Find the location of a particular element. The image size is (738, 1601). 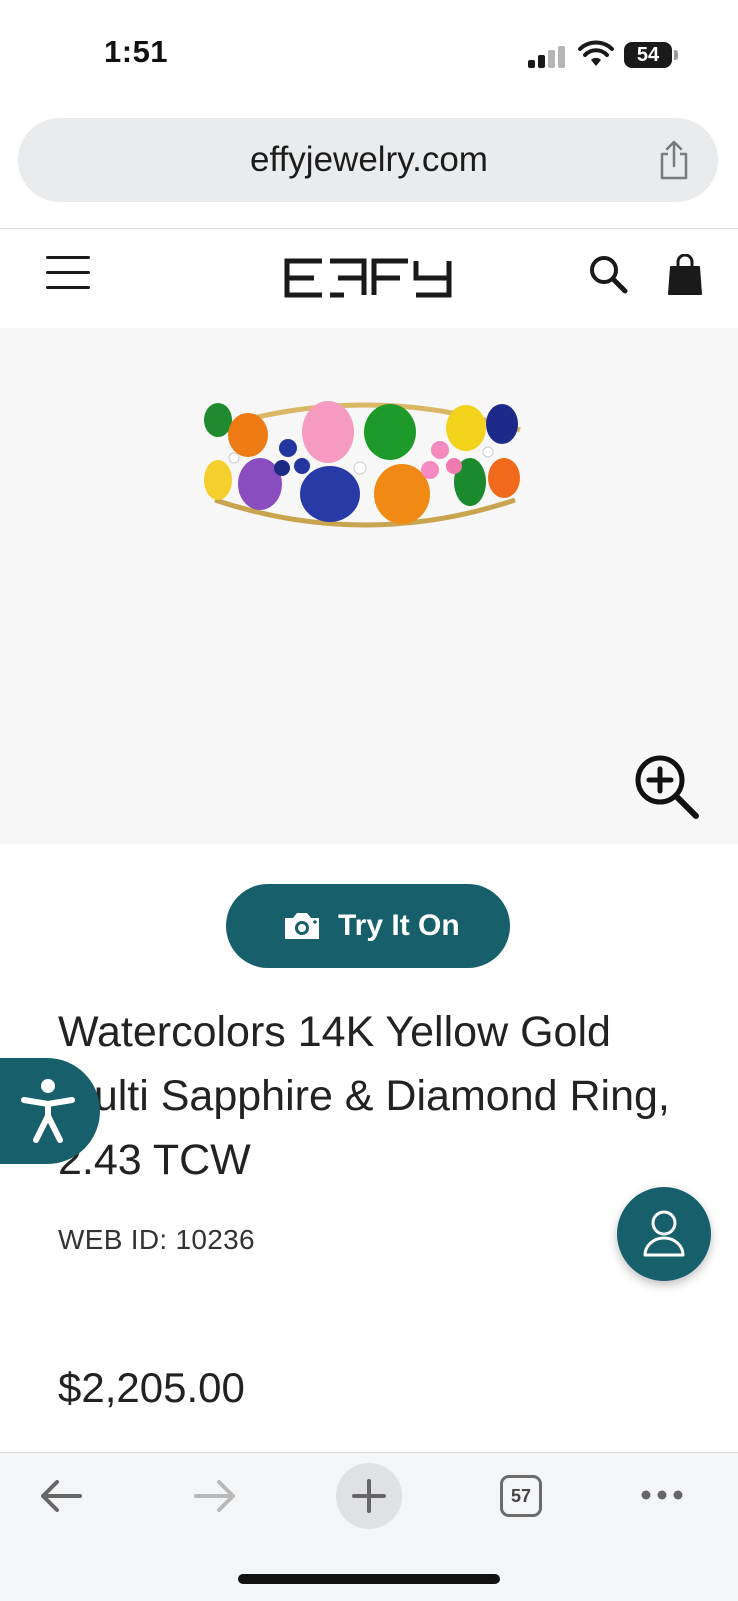

plus-icon is located at coordinates (369, 1496).